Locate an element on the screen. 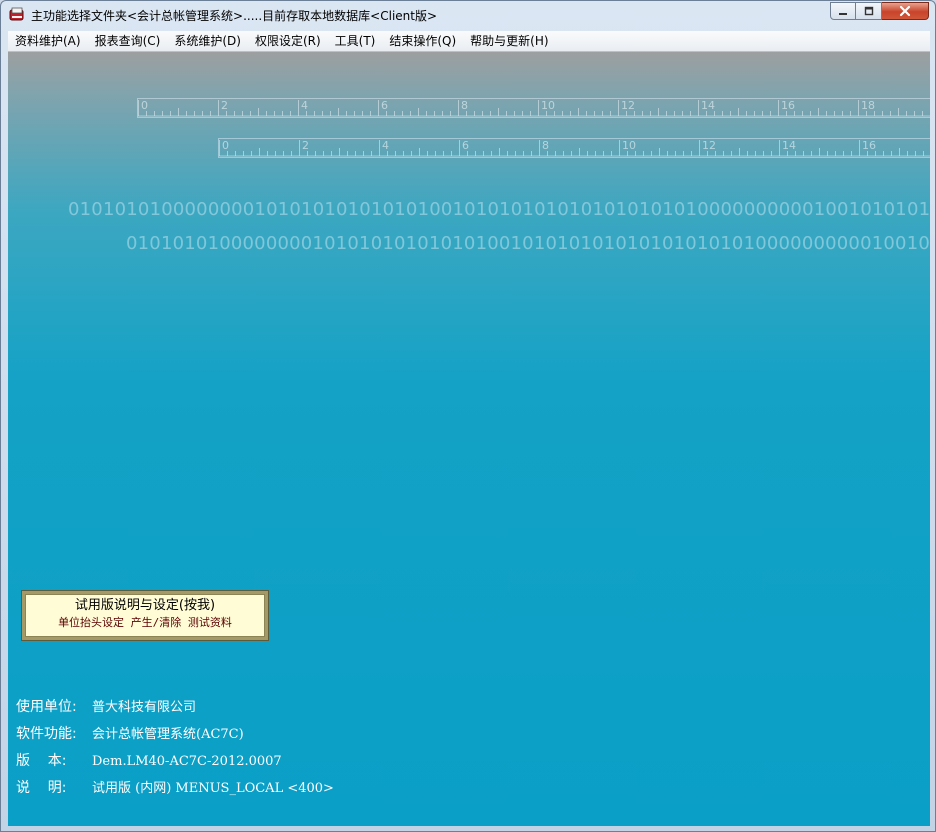  trial-button-title: 试用版说明与设定(按我) is located at coordinates (145, 605).